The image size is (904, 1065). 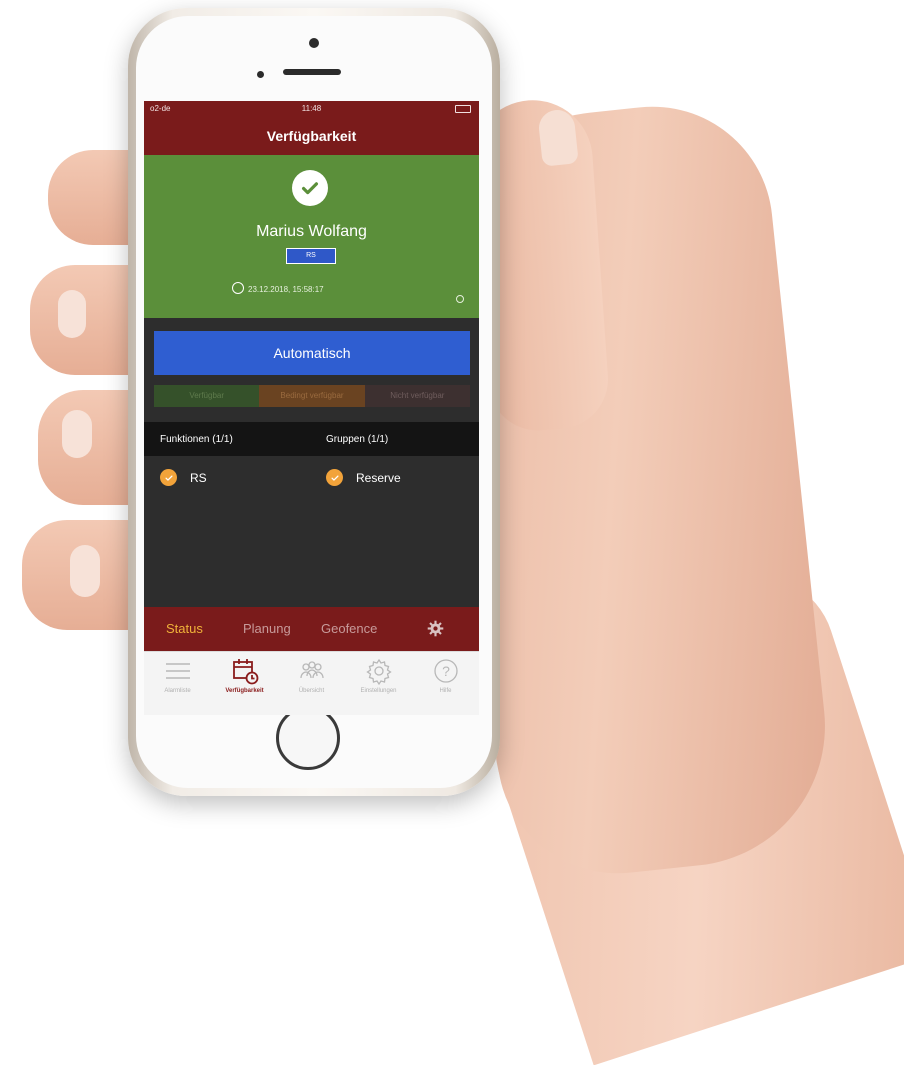 I want to click on page-title: Verfügbarkeit, so click(x=311, y=136).